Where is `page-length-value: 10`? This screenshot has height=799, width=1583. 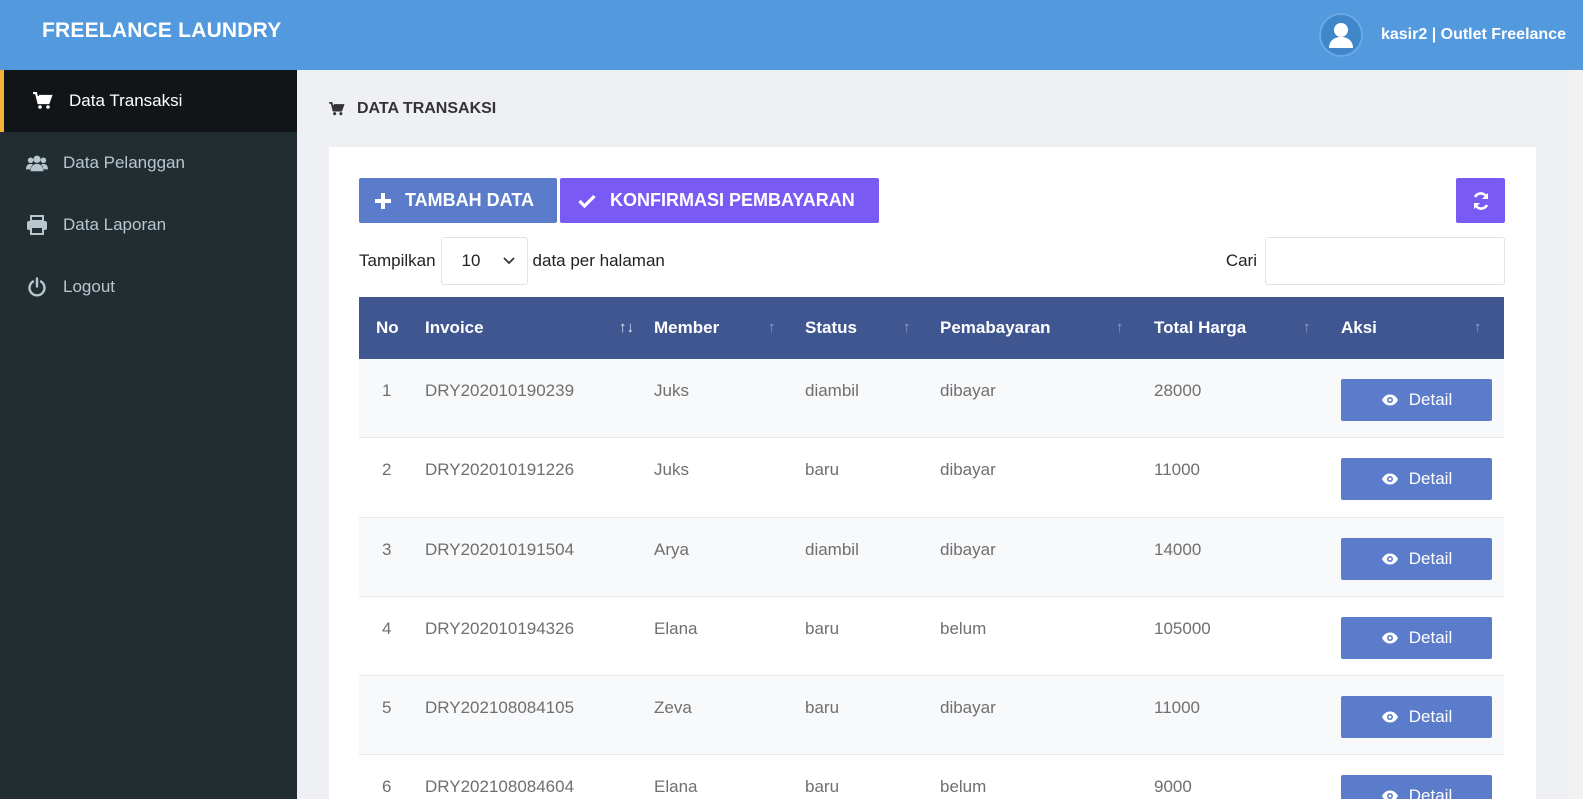
page-length-value: 10 is located at coordinates (471, 260).